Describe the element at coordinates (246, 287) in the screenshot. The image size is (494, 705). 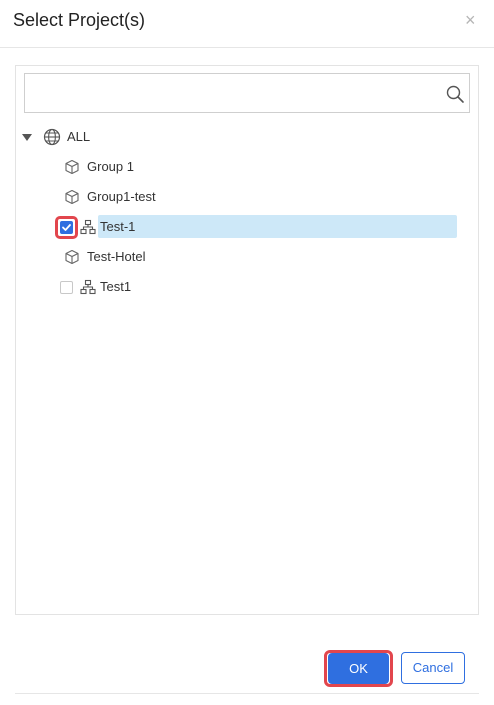
I see `tree-node-test1: Test1` at that location.